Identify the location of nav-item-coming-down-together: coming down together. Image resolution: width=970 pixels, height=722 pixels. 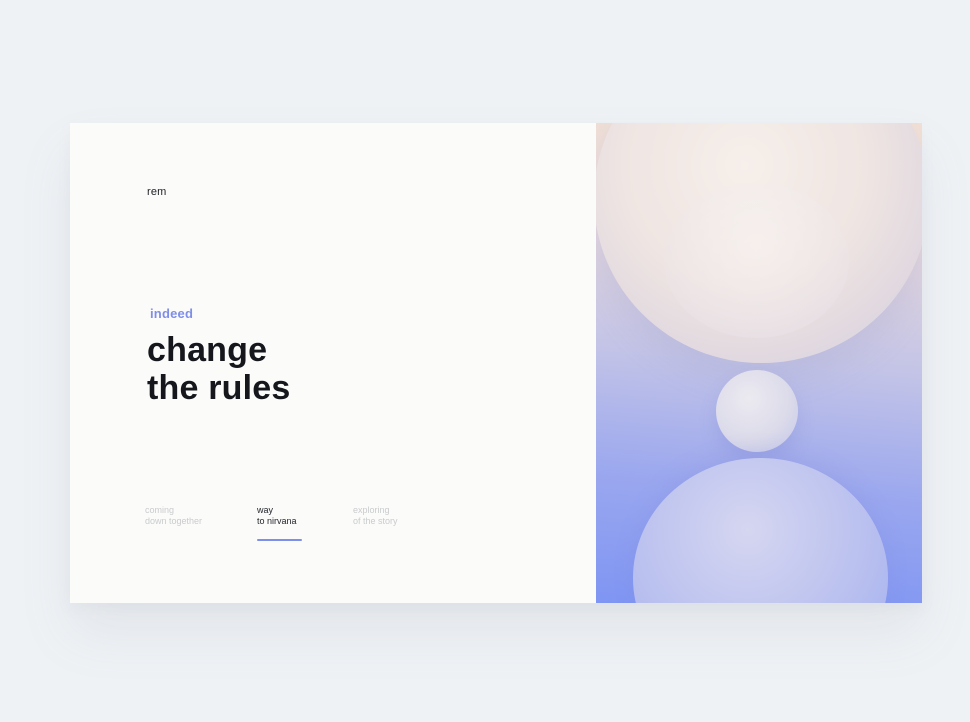
(201, 516).